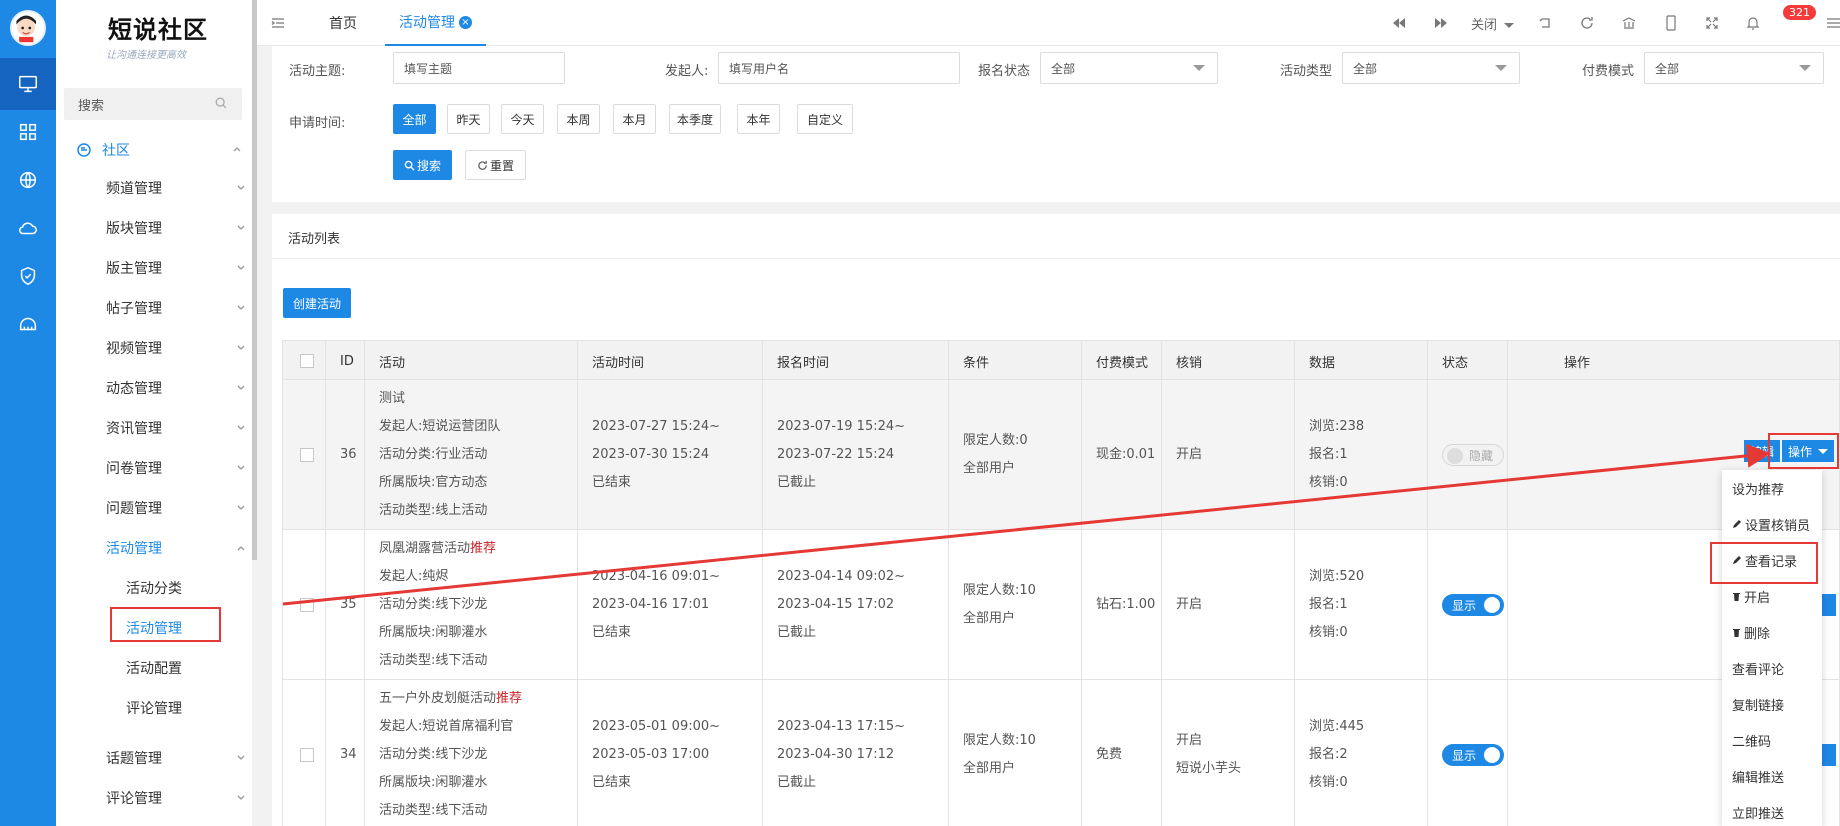  I want to click on router-icon, so click(28, 324).